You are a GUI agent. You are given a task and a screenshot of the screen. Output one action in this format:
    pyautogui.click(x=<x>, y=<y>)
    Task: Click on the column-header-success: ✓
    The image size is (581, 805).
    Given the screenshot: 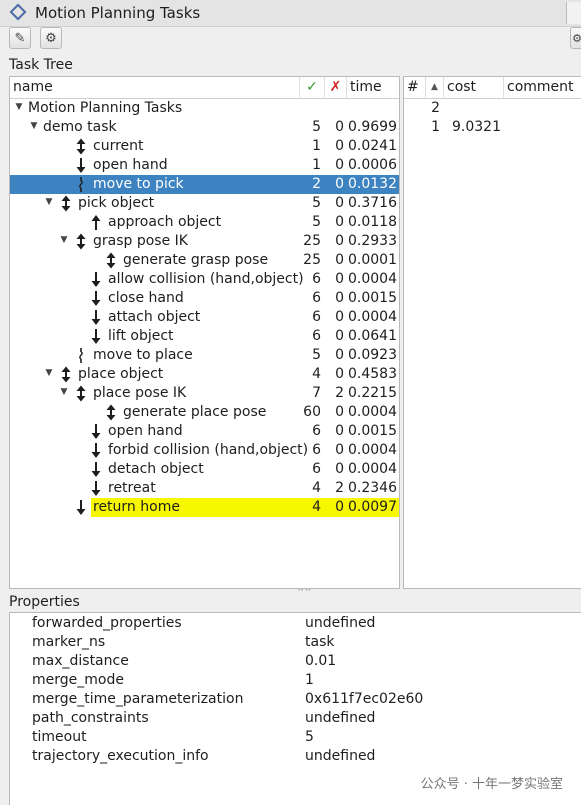 What is the action you would take?
    pyautogui.click(x=312, y=88)
    